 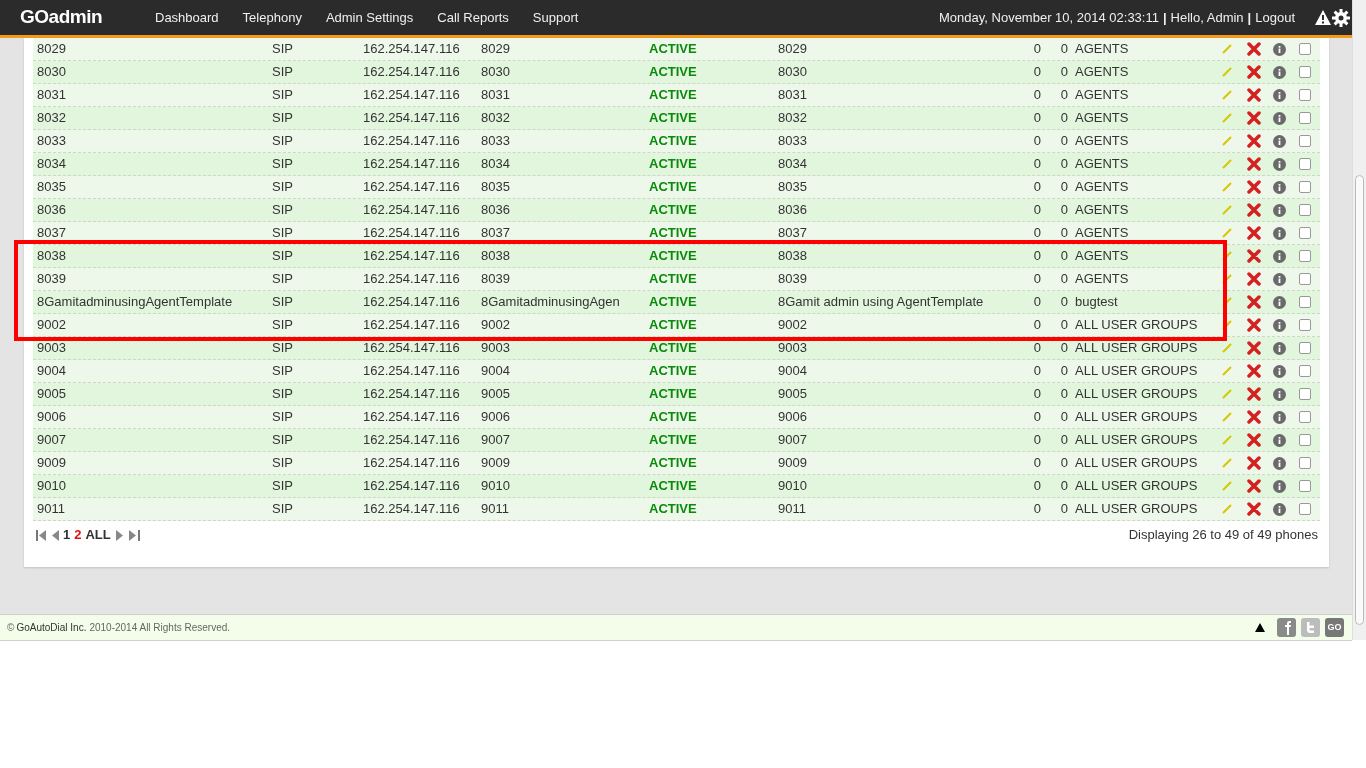 What do you see at coordinates (1359, 320) in the screenshot?
I see `scrollbar` at bounding box center [1359, 320].